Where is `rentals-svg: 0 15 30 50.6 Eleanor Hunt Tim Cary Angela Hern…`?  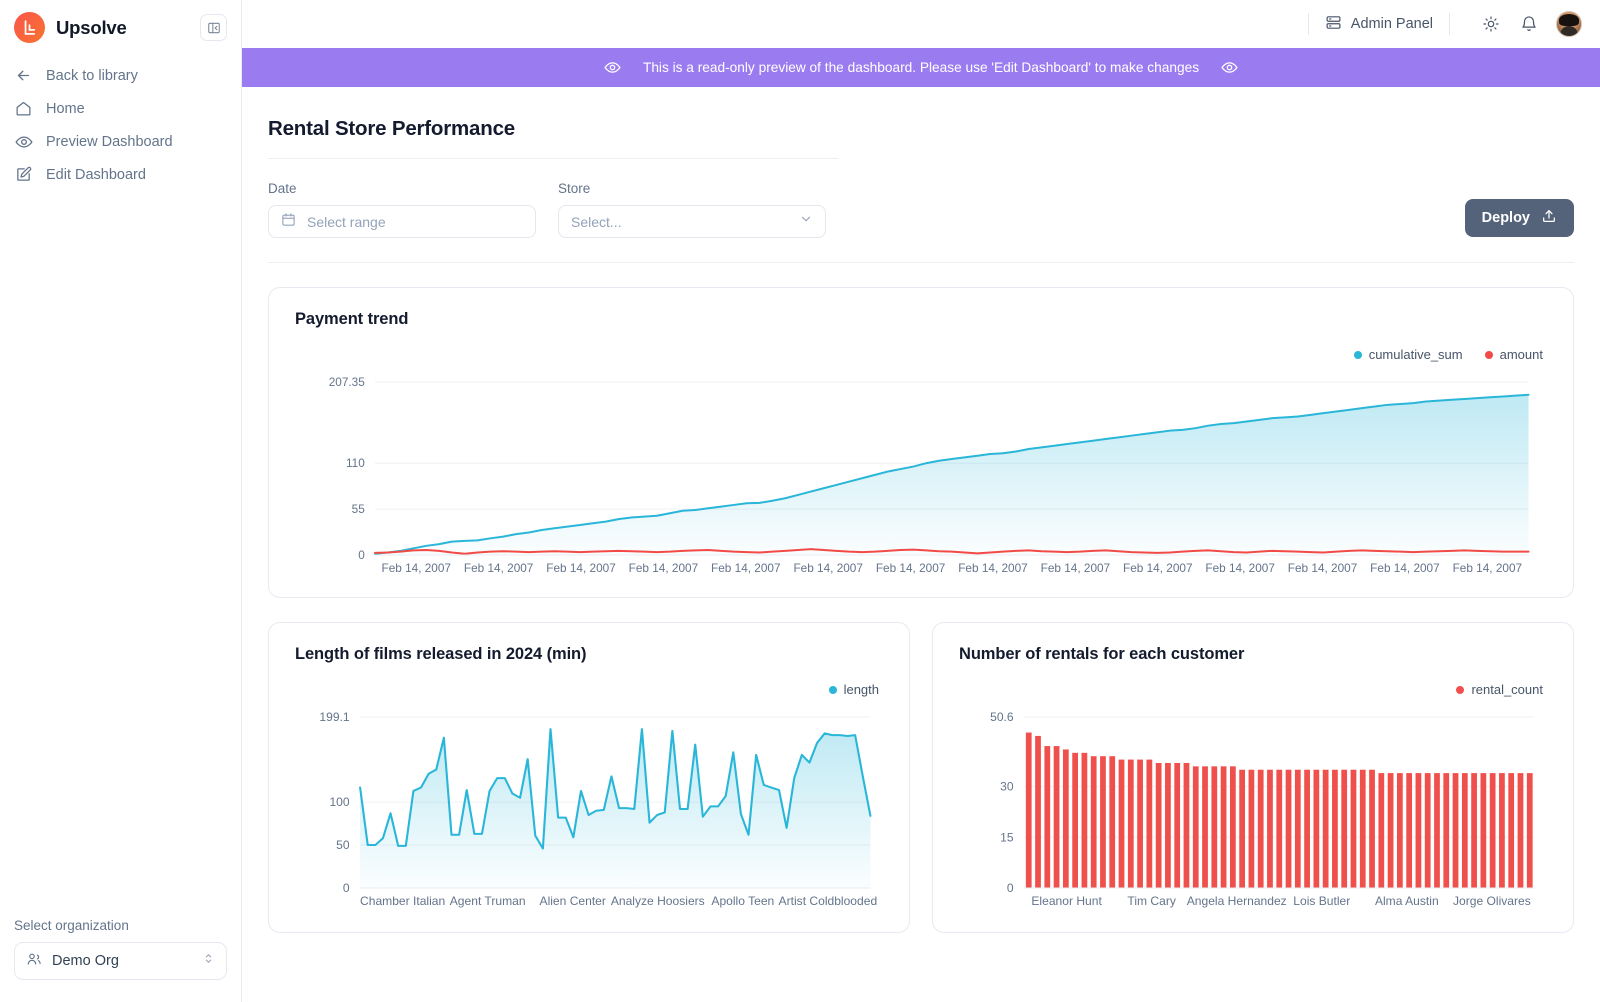 rentals-svg: 0 15 30 50.6 Eleanor Hunt Tim Cary Angela Hern… is located at coordinates (1262, 809).